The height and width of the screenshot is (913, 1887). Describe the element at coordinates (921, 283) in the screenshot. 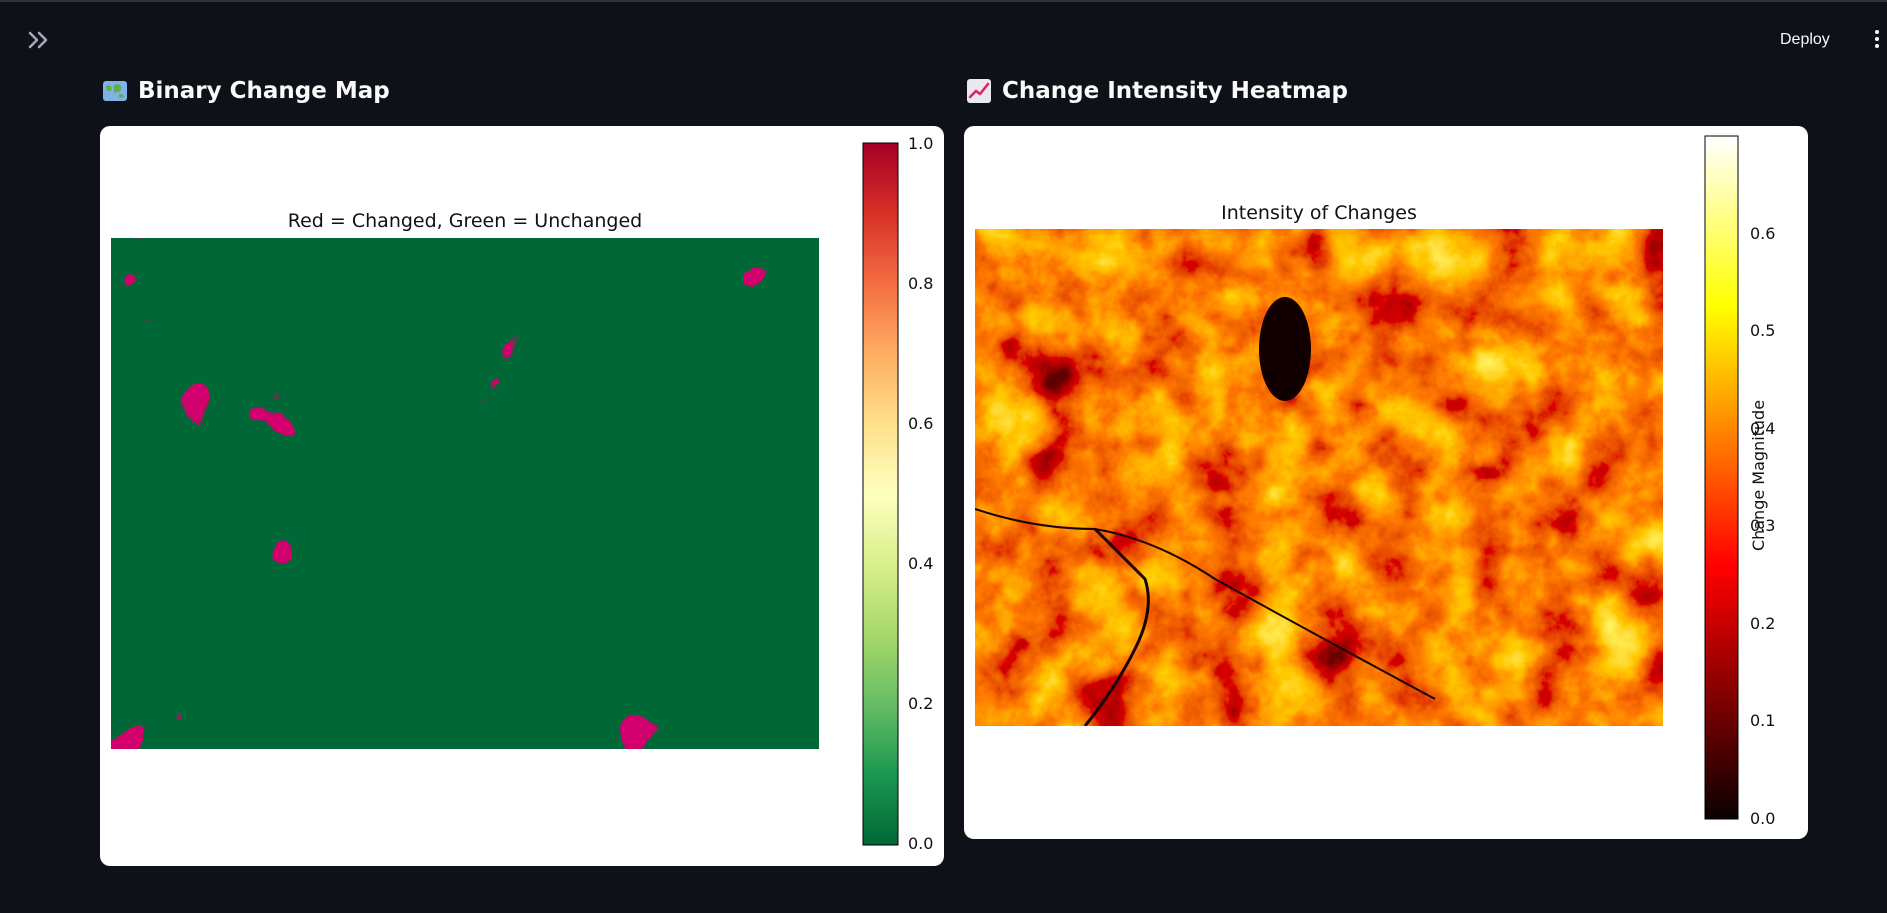

I see `colorbar-tick-label: 0.8` at that location.